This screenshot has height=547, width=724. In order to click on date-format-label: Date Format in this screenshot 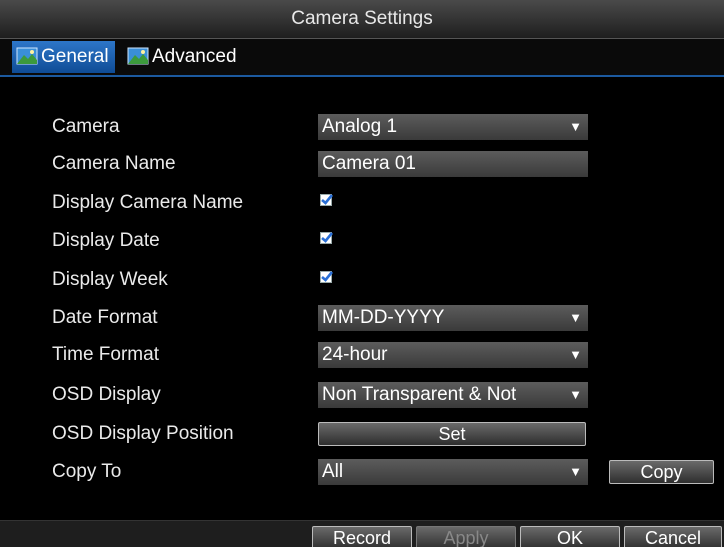, I will do `click(105, 317)`.